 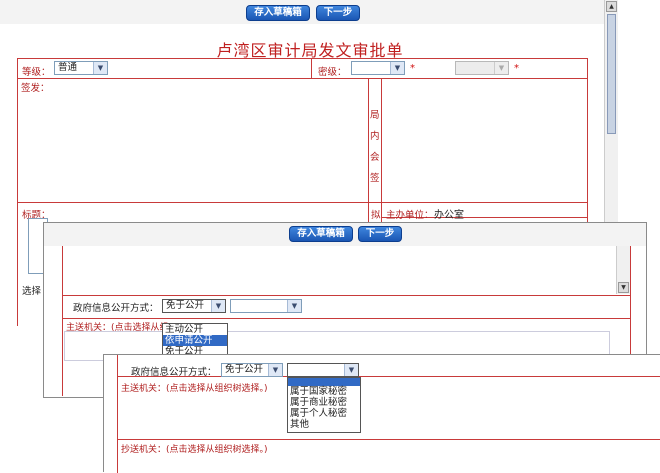 What do you see at coordinates (194, 450) in the screenshot?
I see `cc-recipient-label: 抄送机关：(点击选择从组织树选择。)` at bounding box center [194, 450].